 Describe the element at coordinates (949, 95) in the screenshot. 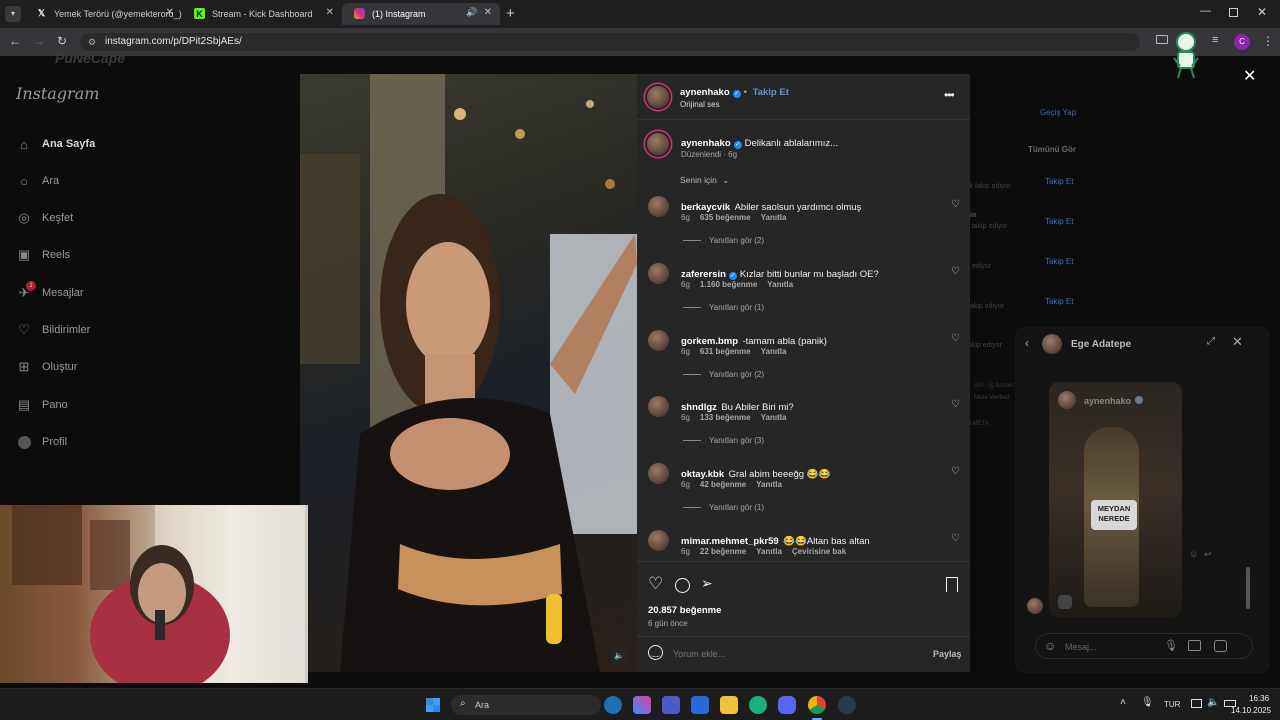

I see `more-options-icon: •••` at that location.